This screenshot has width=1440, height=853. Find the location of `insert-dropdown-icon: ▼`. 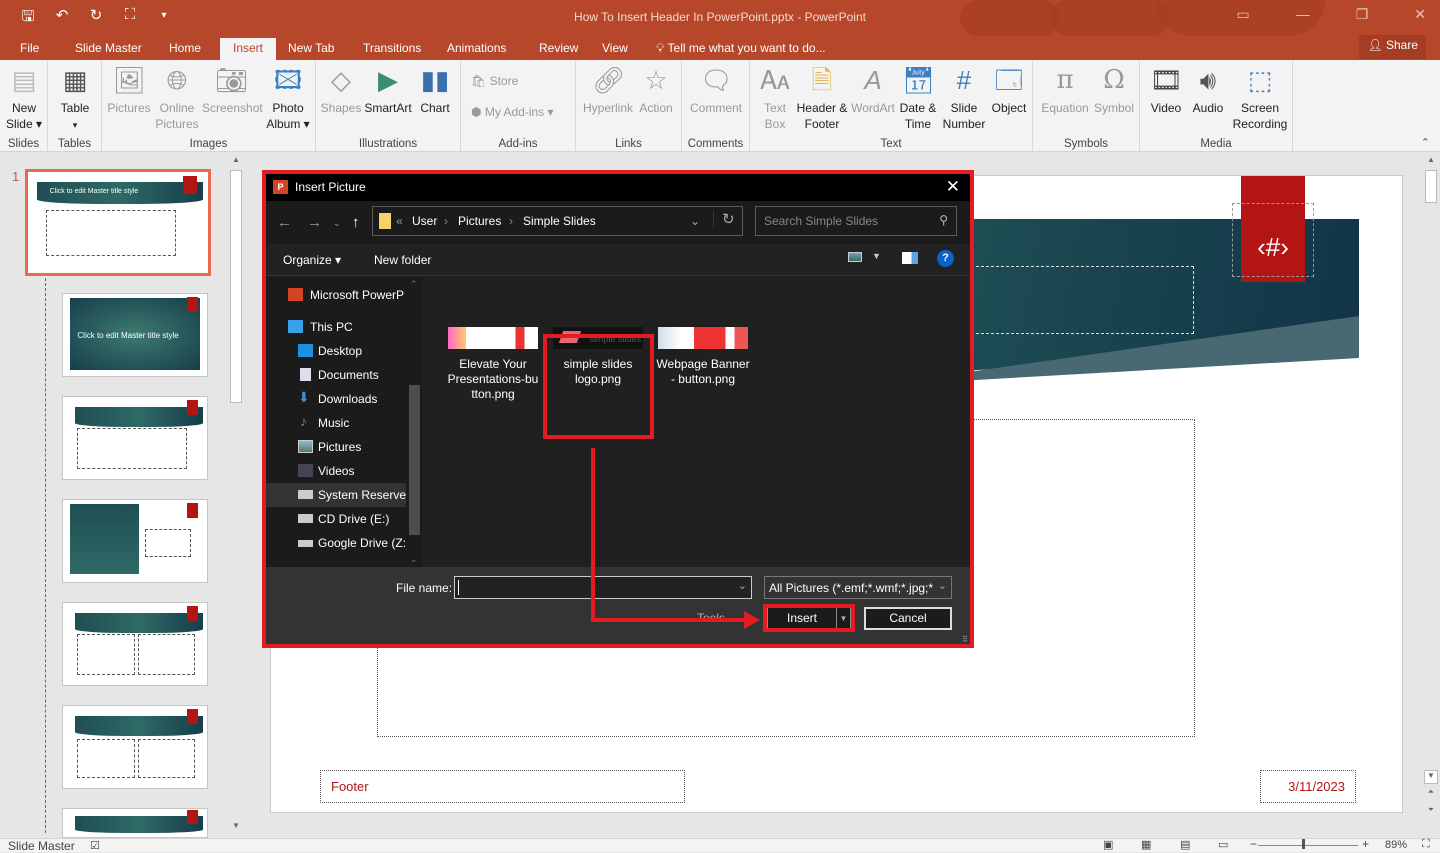

insert-dropdown-icon: ▼ is located at coordinates (843, 618).